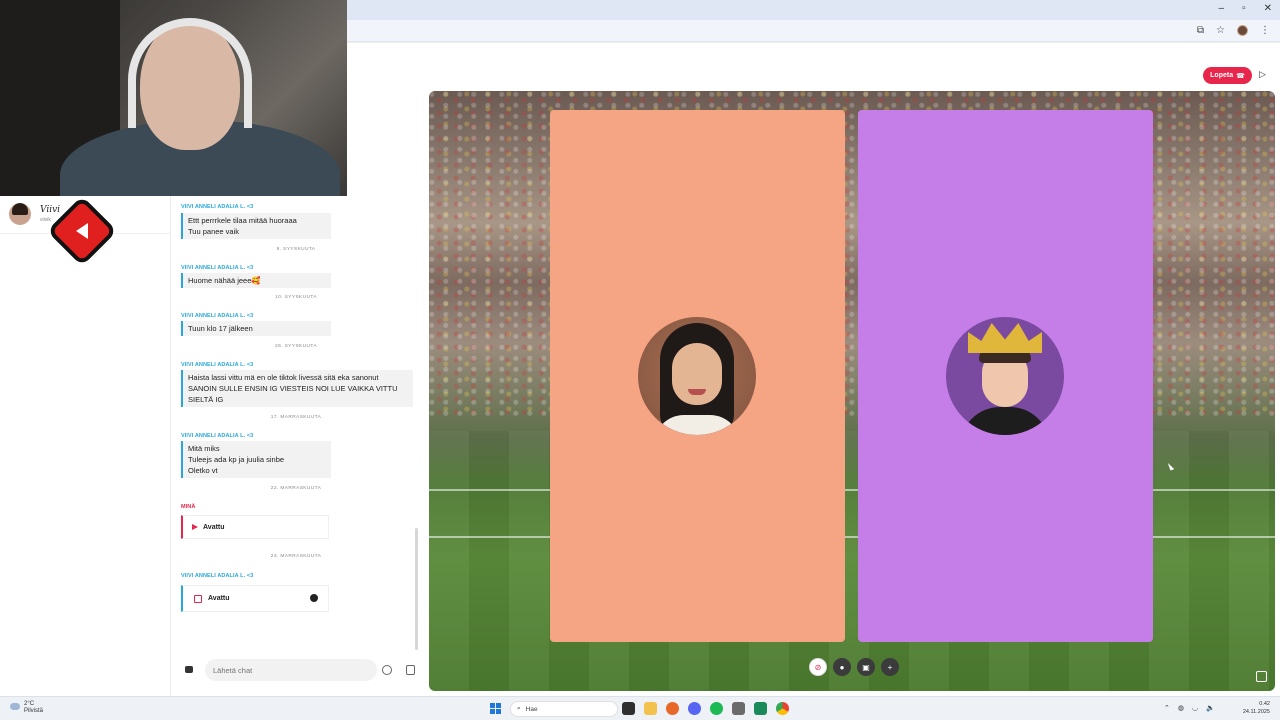 Image resolution: width=1280 pixels, height=720 pixels. I want to click on youtube-logo, so click(82, 231).